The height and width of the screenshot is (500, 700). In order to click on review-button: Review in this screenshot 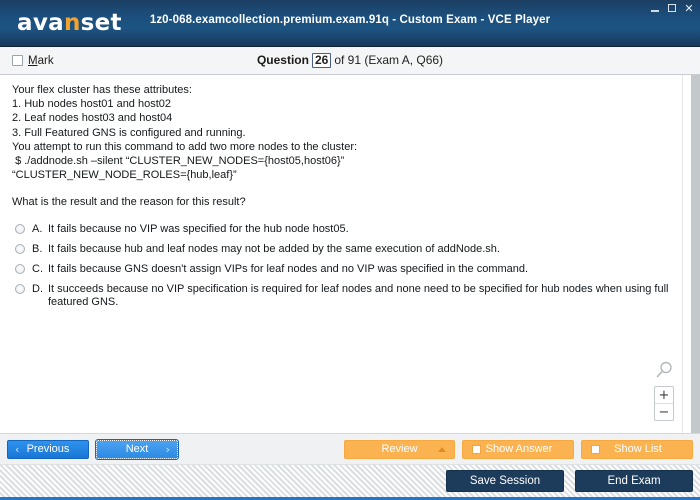, I will do `click(399, 449)`.